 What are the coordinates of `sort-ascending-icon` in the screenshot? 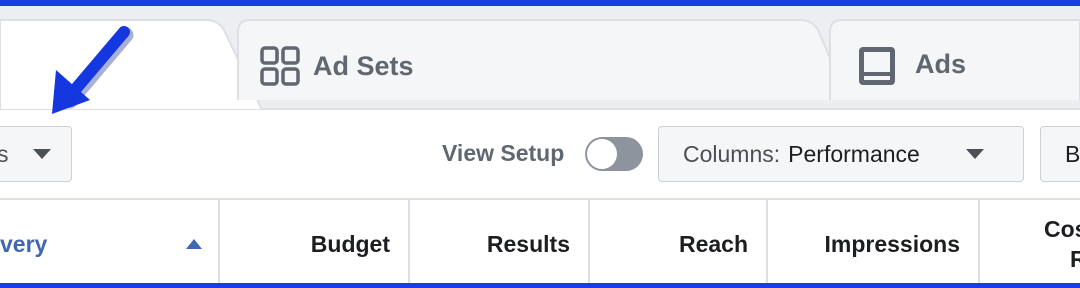 It's located at (194, 244).